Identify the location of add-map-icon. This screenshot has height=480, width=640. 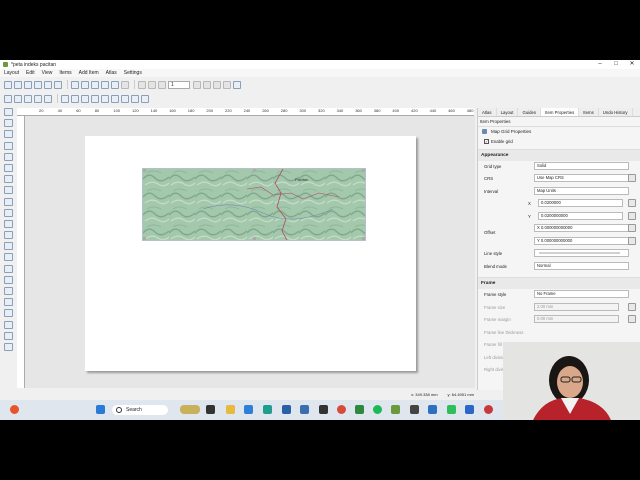
(8, 167).